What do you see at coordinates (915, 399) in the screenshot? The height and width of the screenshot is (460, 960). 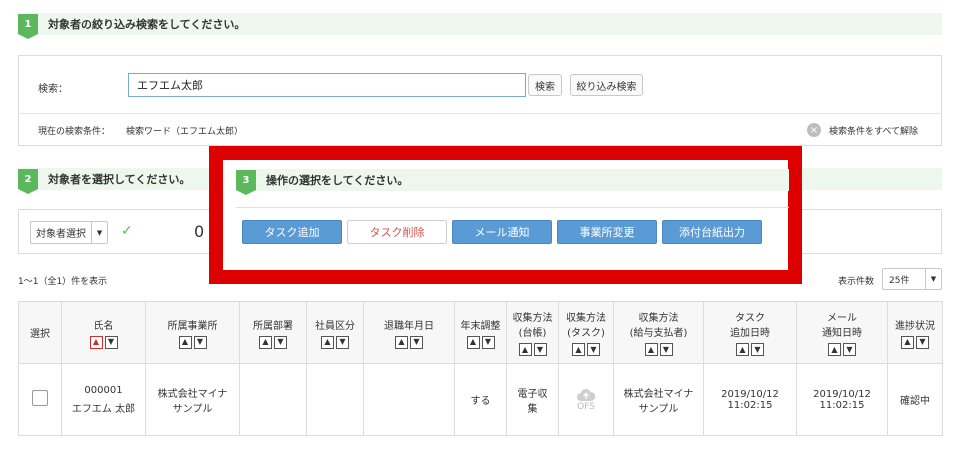 I see `row-progress-cell: 確認中` at bounding box center [915, 399].